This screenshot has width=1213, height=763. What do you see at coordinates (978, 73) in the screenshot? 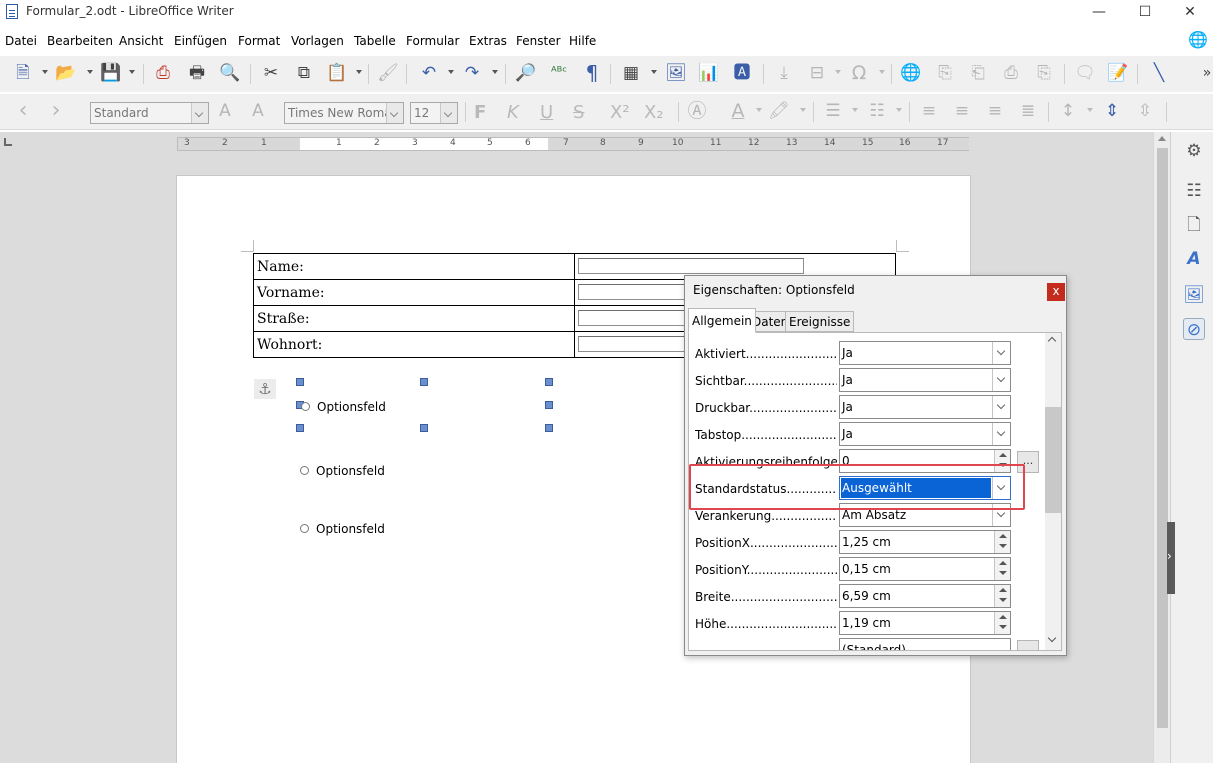
I see `endnote-icon: ⎗` at bounding box center [978, 73].